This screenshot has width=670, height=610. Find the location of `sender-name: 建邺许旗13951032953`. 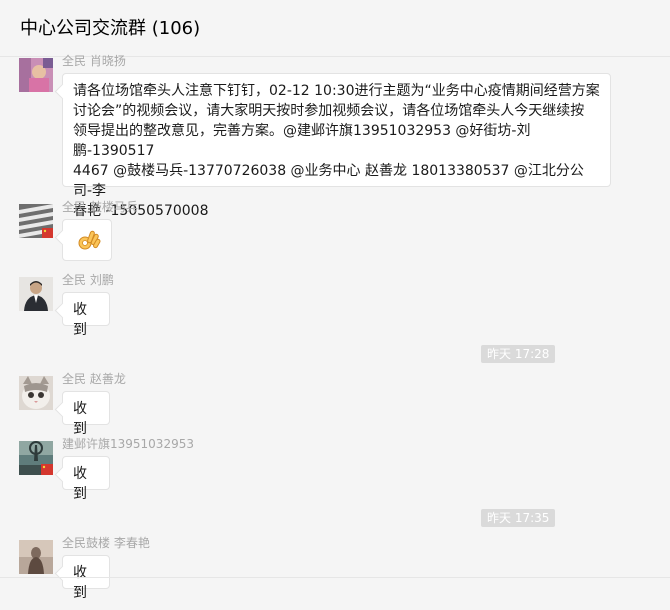

sender-name: 建邺许旗13951032953 is located at coordinates (128, 444).